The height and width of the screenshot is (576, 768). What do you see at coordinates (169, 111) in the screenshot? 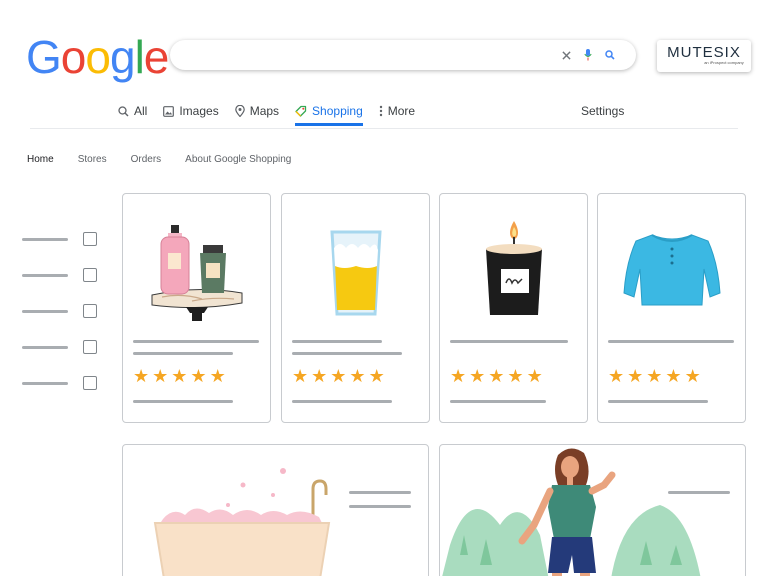
I see `image-icon` at bounding box center [169, 111].